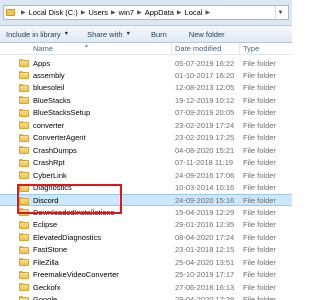 The height and width of the screenshot is (300, 320). I want to click on file-row: Eclipse 29-01-2016 12:35 File folder, so click(146, 225).